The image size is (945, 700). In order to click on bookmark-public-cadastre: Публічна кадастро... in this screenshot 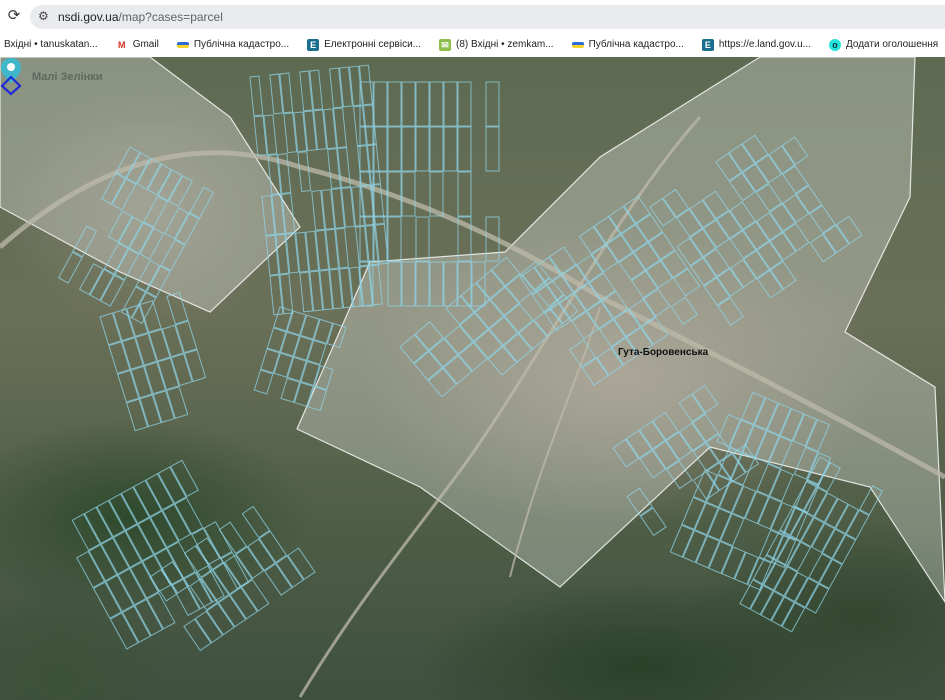, I will do `click(232, 44)`.